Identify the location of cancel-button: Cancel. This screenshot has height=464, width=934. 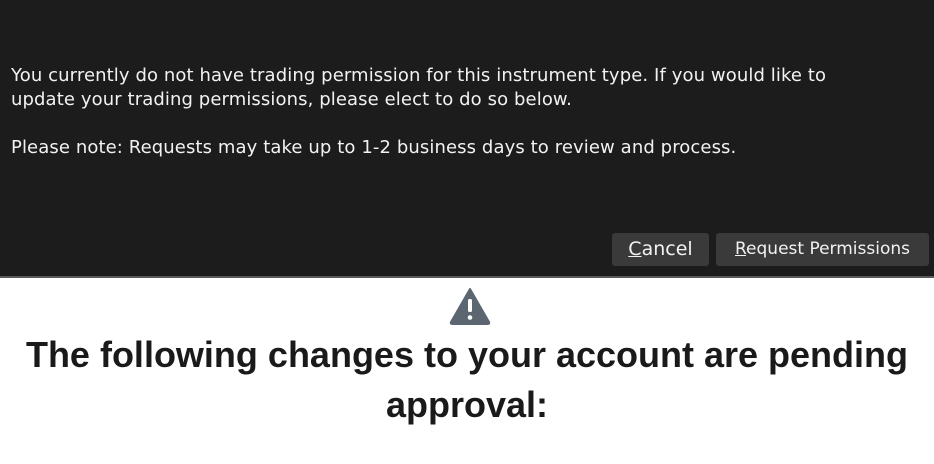
(660, 249).